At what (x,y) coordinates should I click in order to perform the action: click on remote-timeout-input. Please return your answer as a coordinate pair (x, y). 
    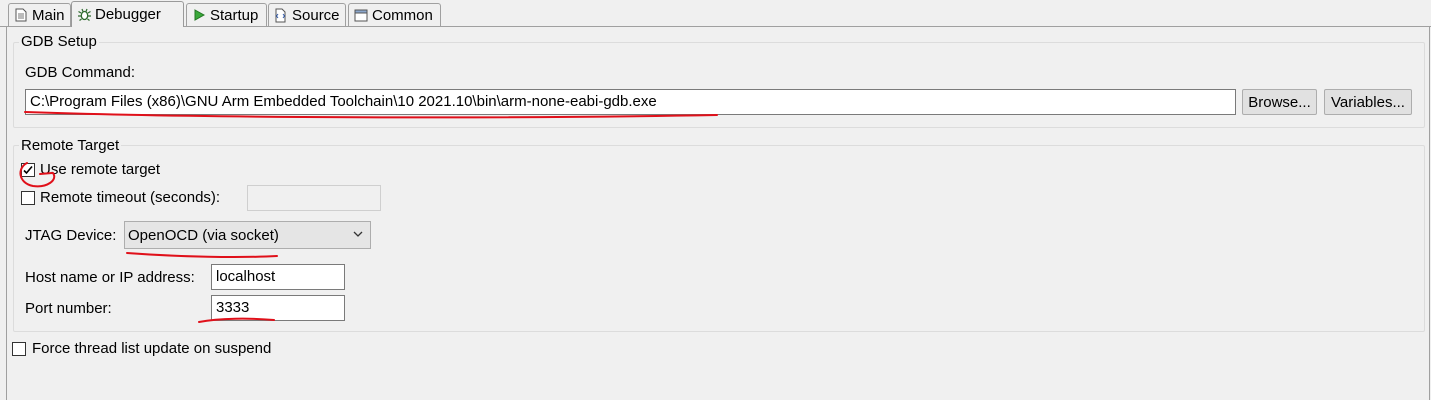
    Looking at the image, I should click on (314, 198).